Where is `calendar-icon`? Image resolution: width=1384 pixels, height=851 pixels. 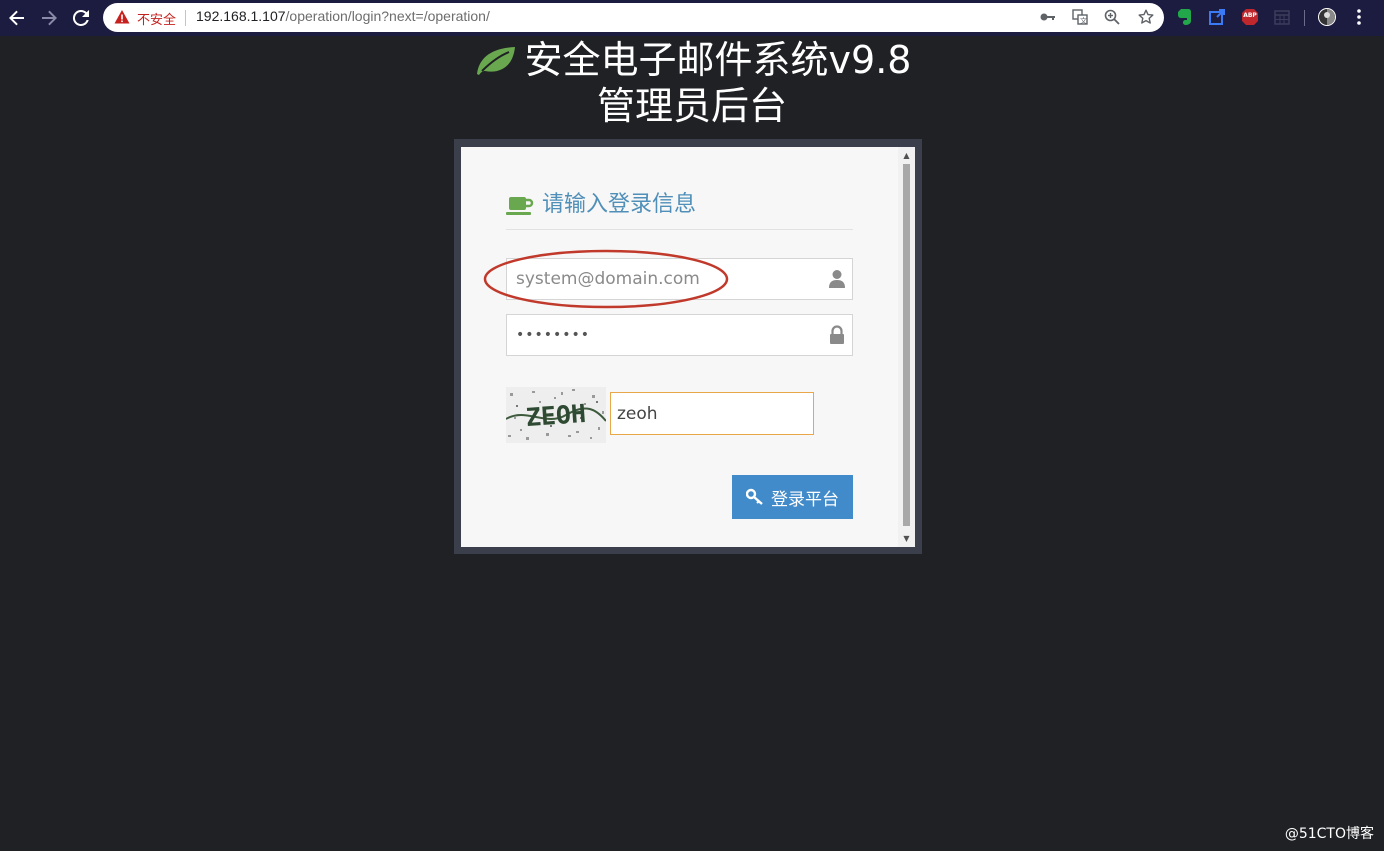
calendar-icon is located at coordinates (1282, 17).